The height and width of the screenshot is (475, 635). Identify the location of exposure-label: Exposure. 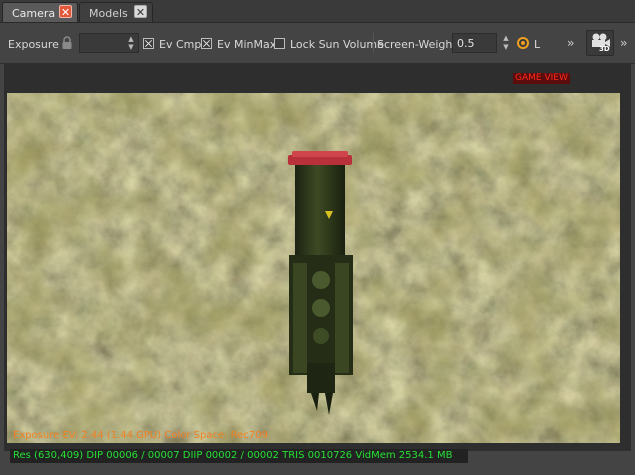
(33, 44).